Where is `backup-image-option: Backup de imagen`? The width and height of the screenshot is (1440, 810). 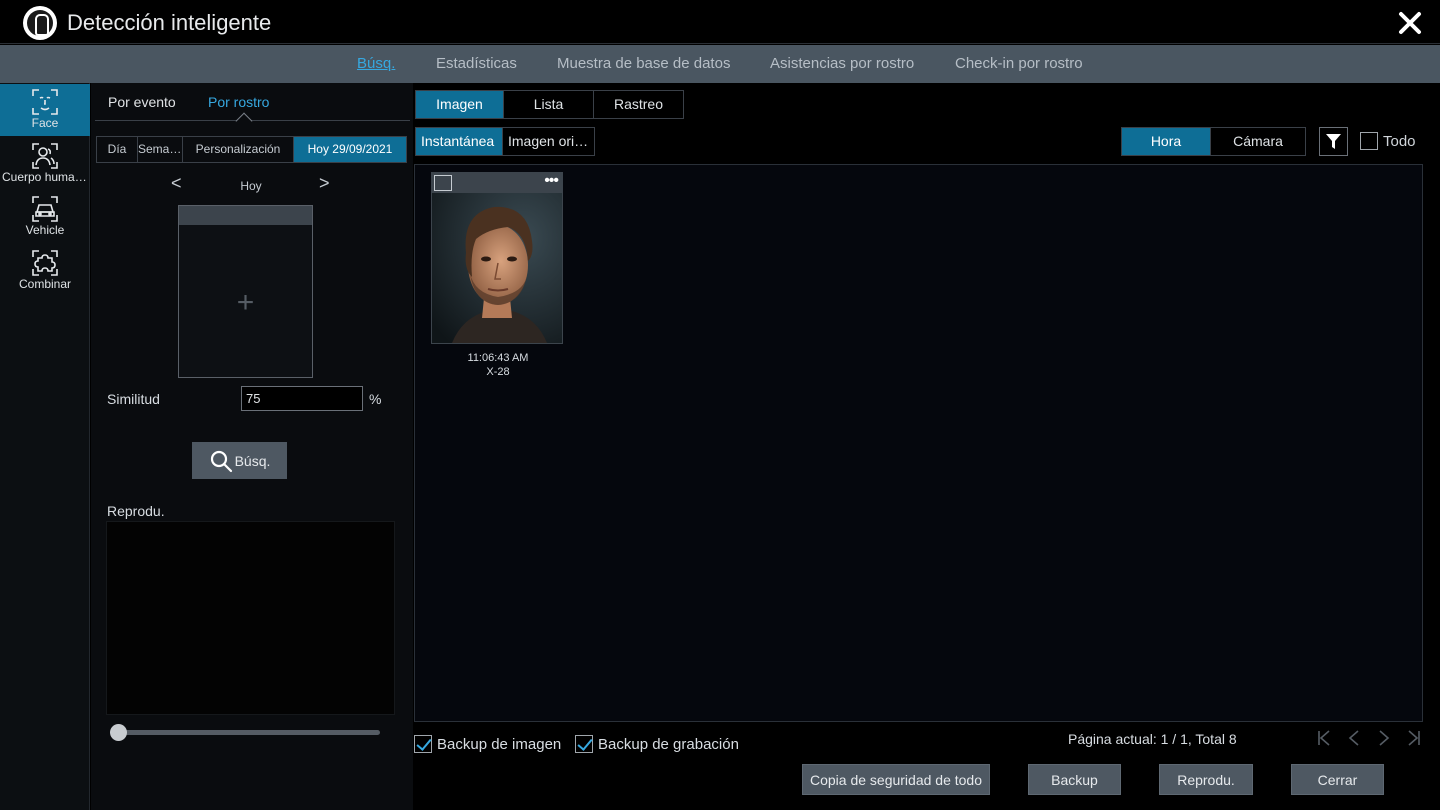 backup-image-option: Backup de imagen is located at coordinates (487, 744).